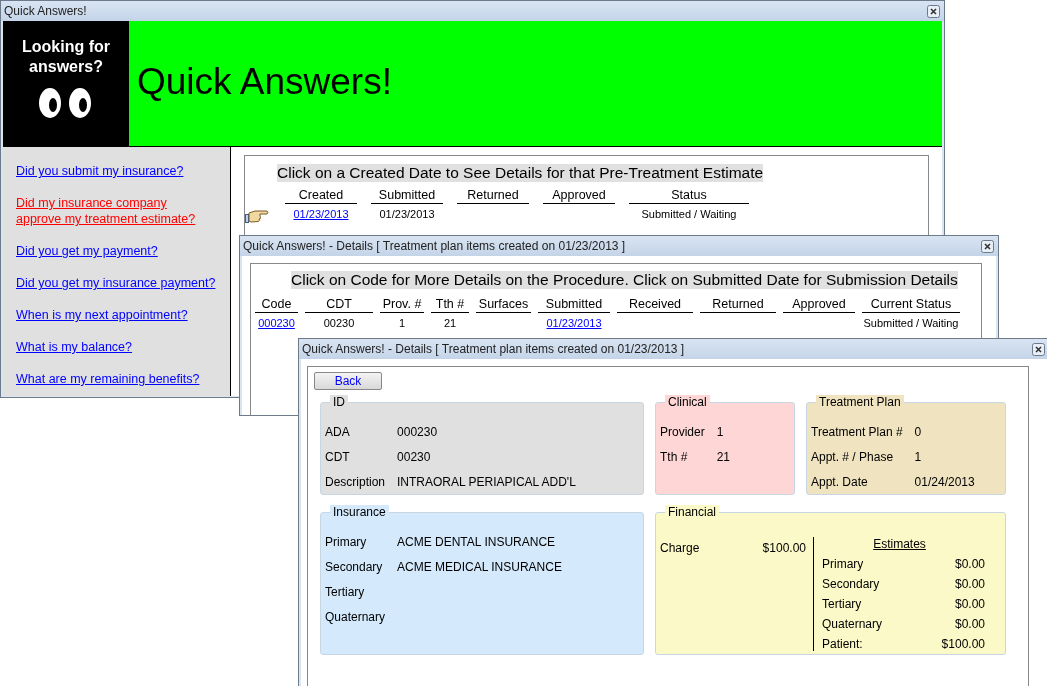 The height and width of the screenshot is (686, 1047). What do you see at coordinates (123, 315) in the screenshot?
I see `question-link: When is my next appointment?` at bounding box center [123, 315].